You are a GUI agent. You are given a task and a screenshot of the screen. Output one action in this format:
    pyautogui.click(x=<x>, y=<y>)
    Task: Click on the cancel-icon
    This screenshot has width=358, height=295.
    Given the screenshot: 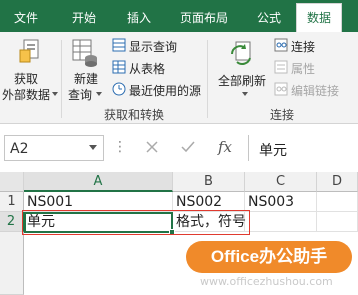 What is the action you would take?
    pyautogui.click(x=152, y=147)
    